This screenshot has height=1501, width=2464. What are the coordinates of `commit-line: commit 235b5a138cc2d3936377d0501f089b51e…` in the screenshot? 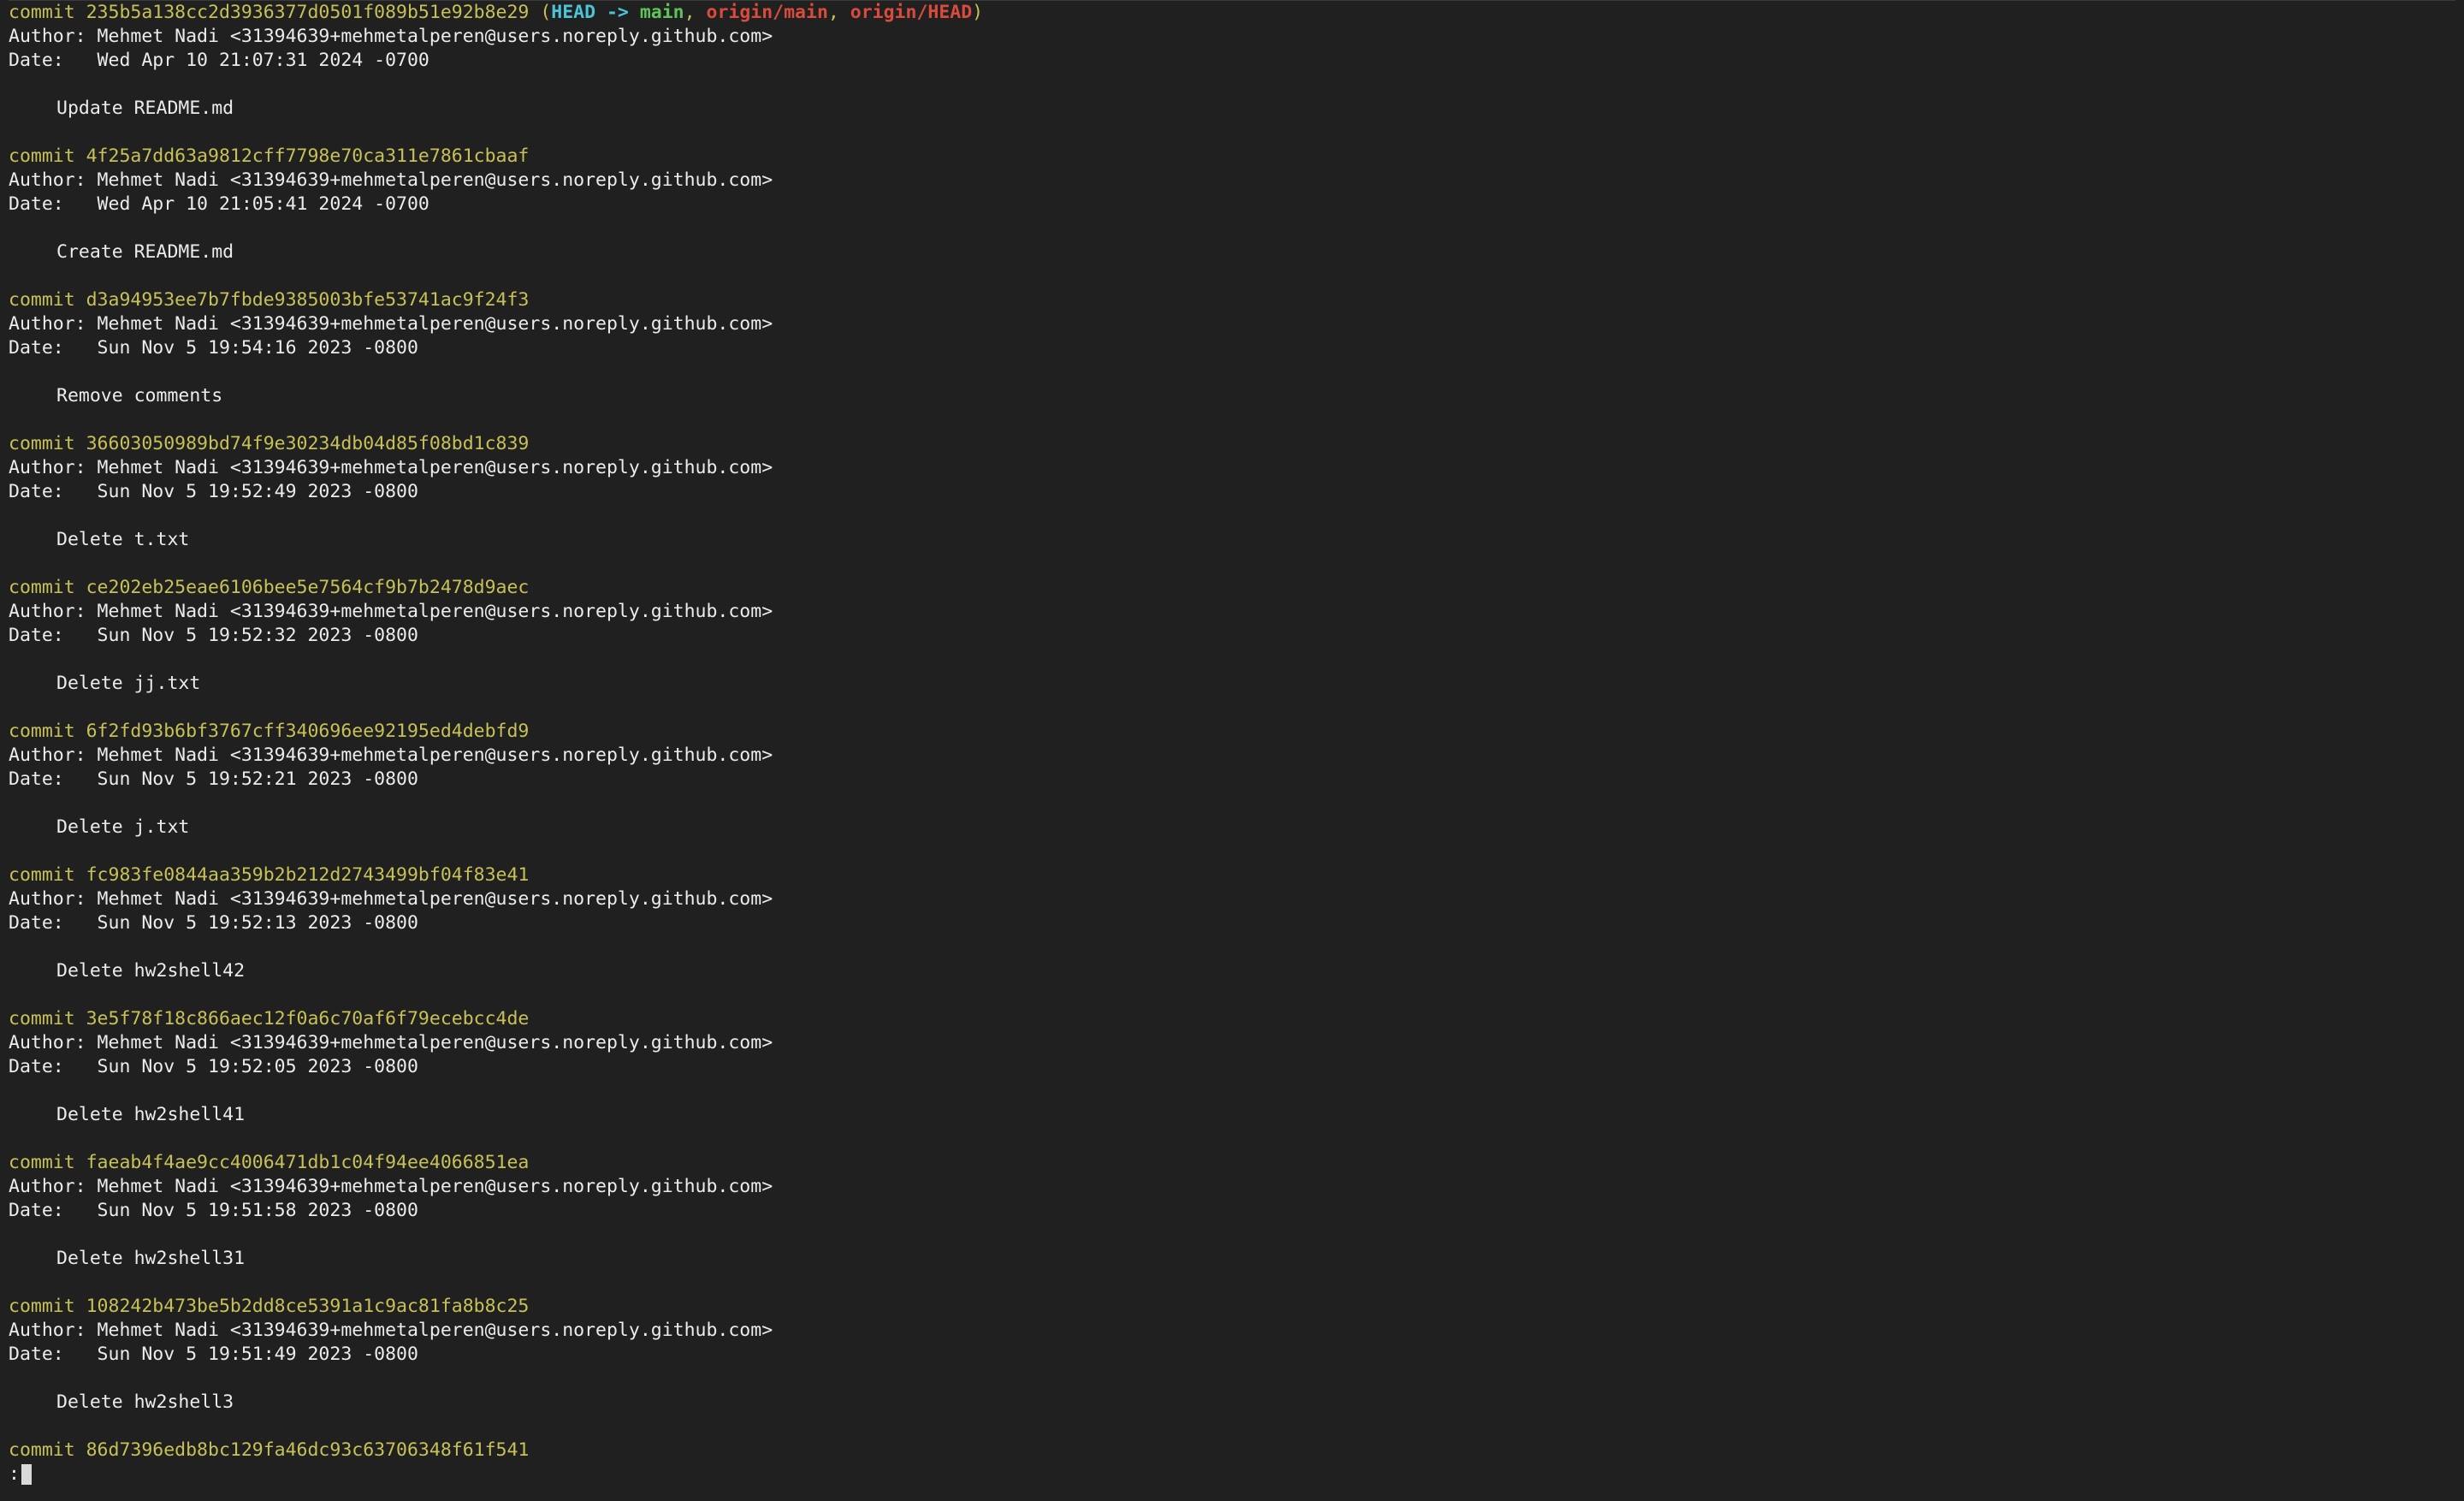 It's located at (1232, 13).